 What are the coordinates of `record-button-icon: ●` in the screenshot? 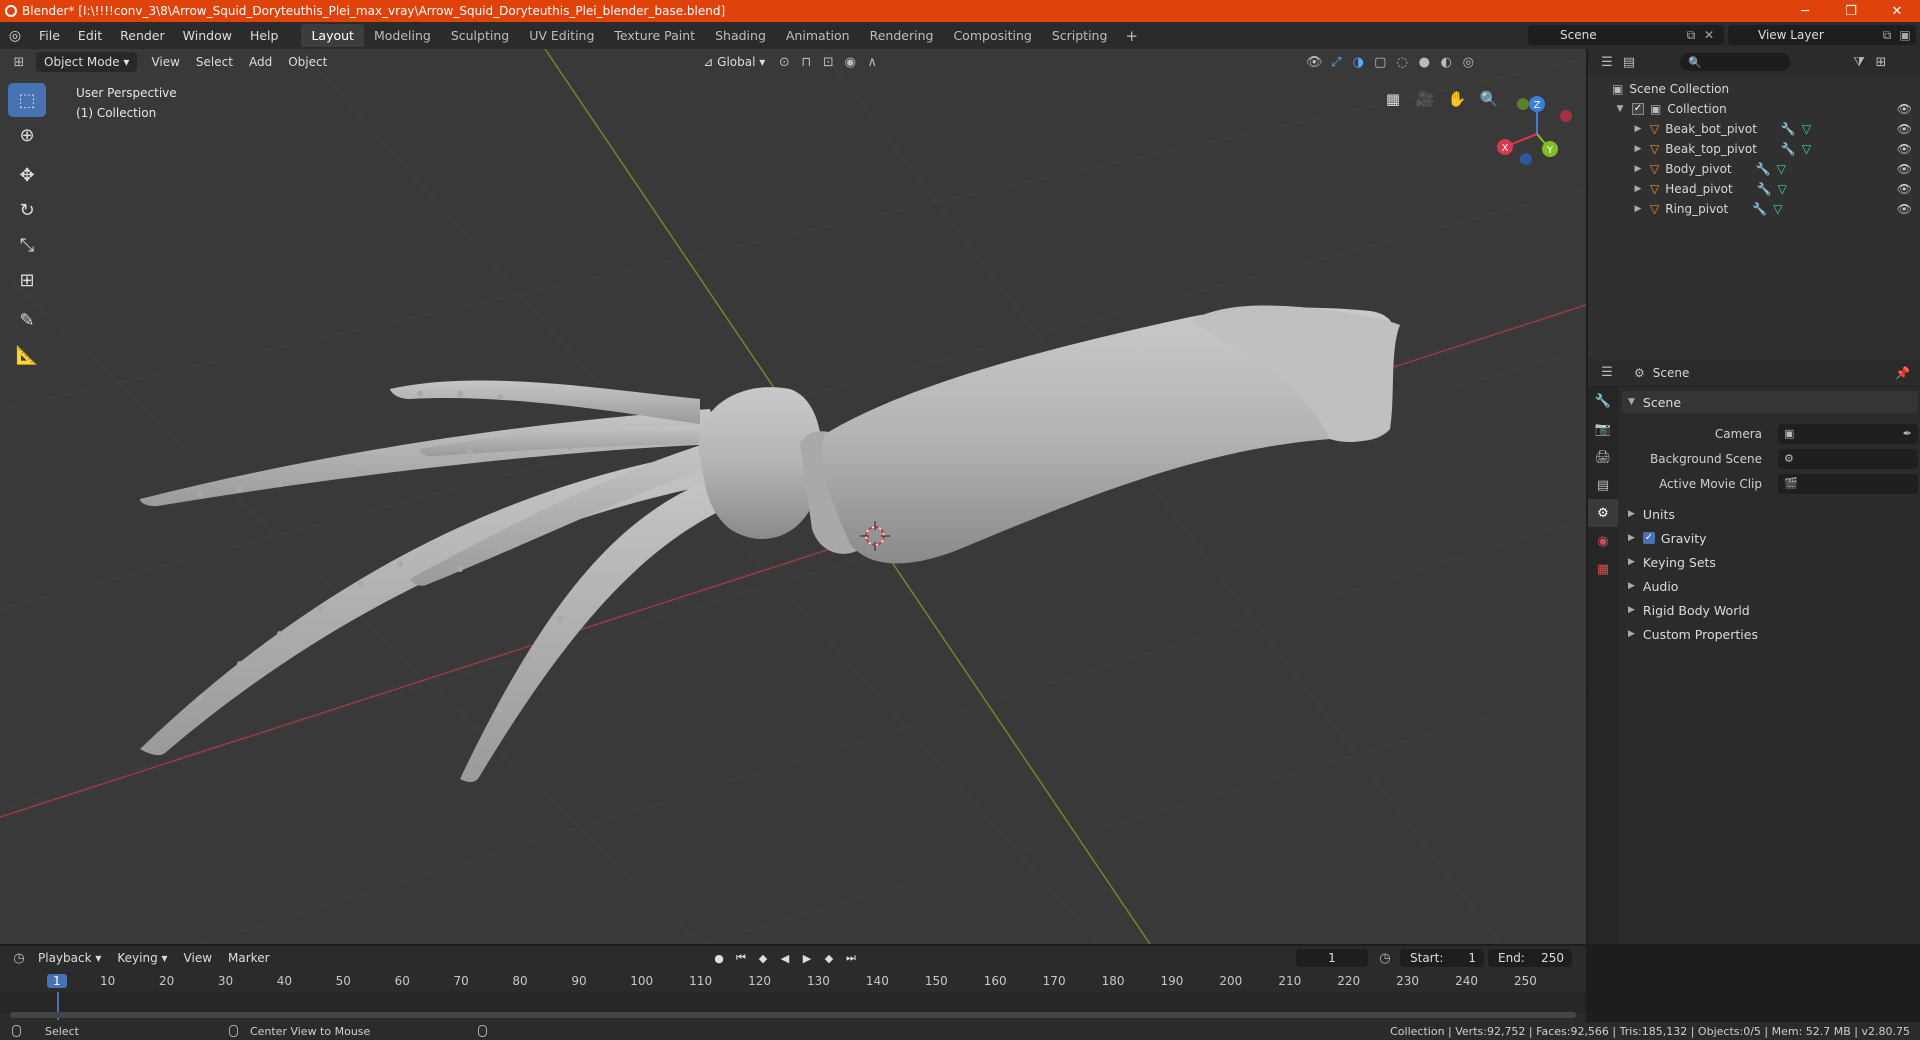 It's located at (719, 958).